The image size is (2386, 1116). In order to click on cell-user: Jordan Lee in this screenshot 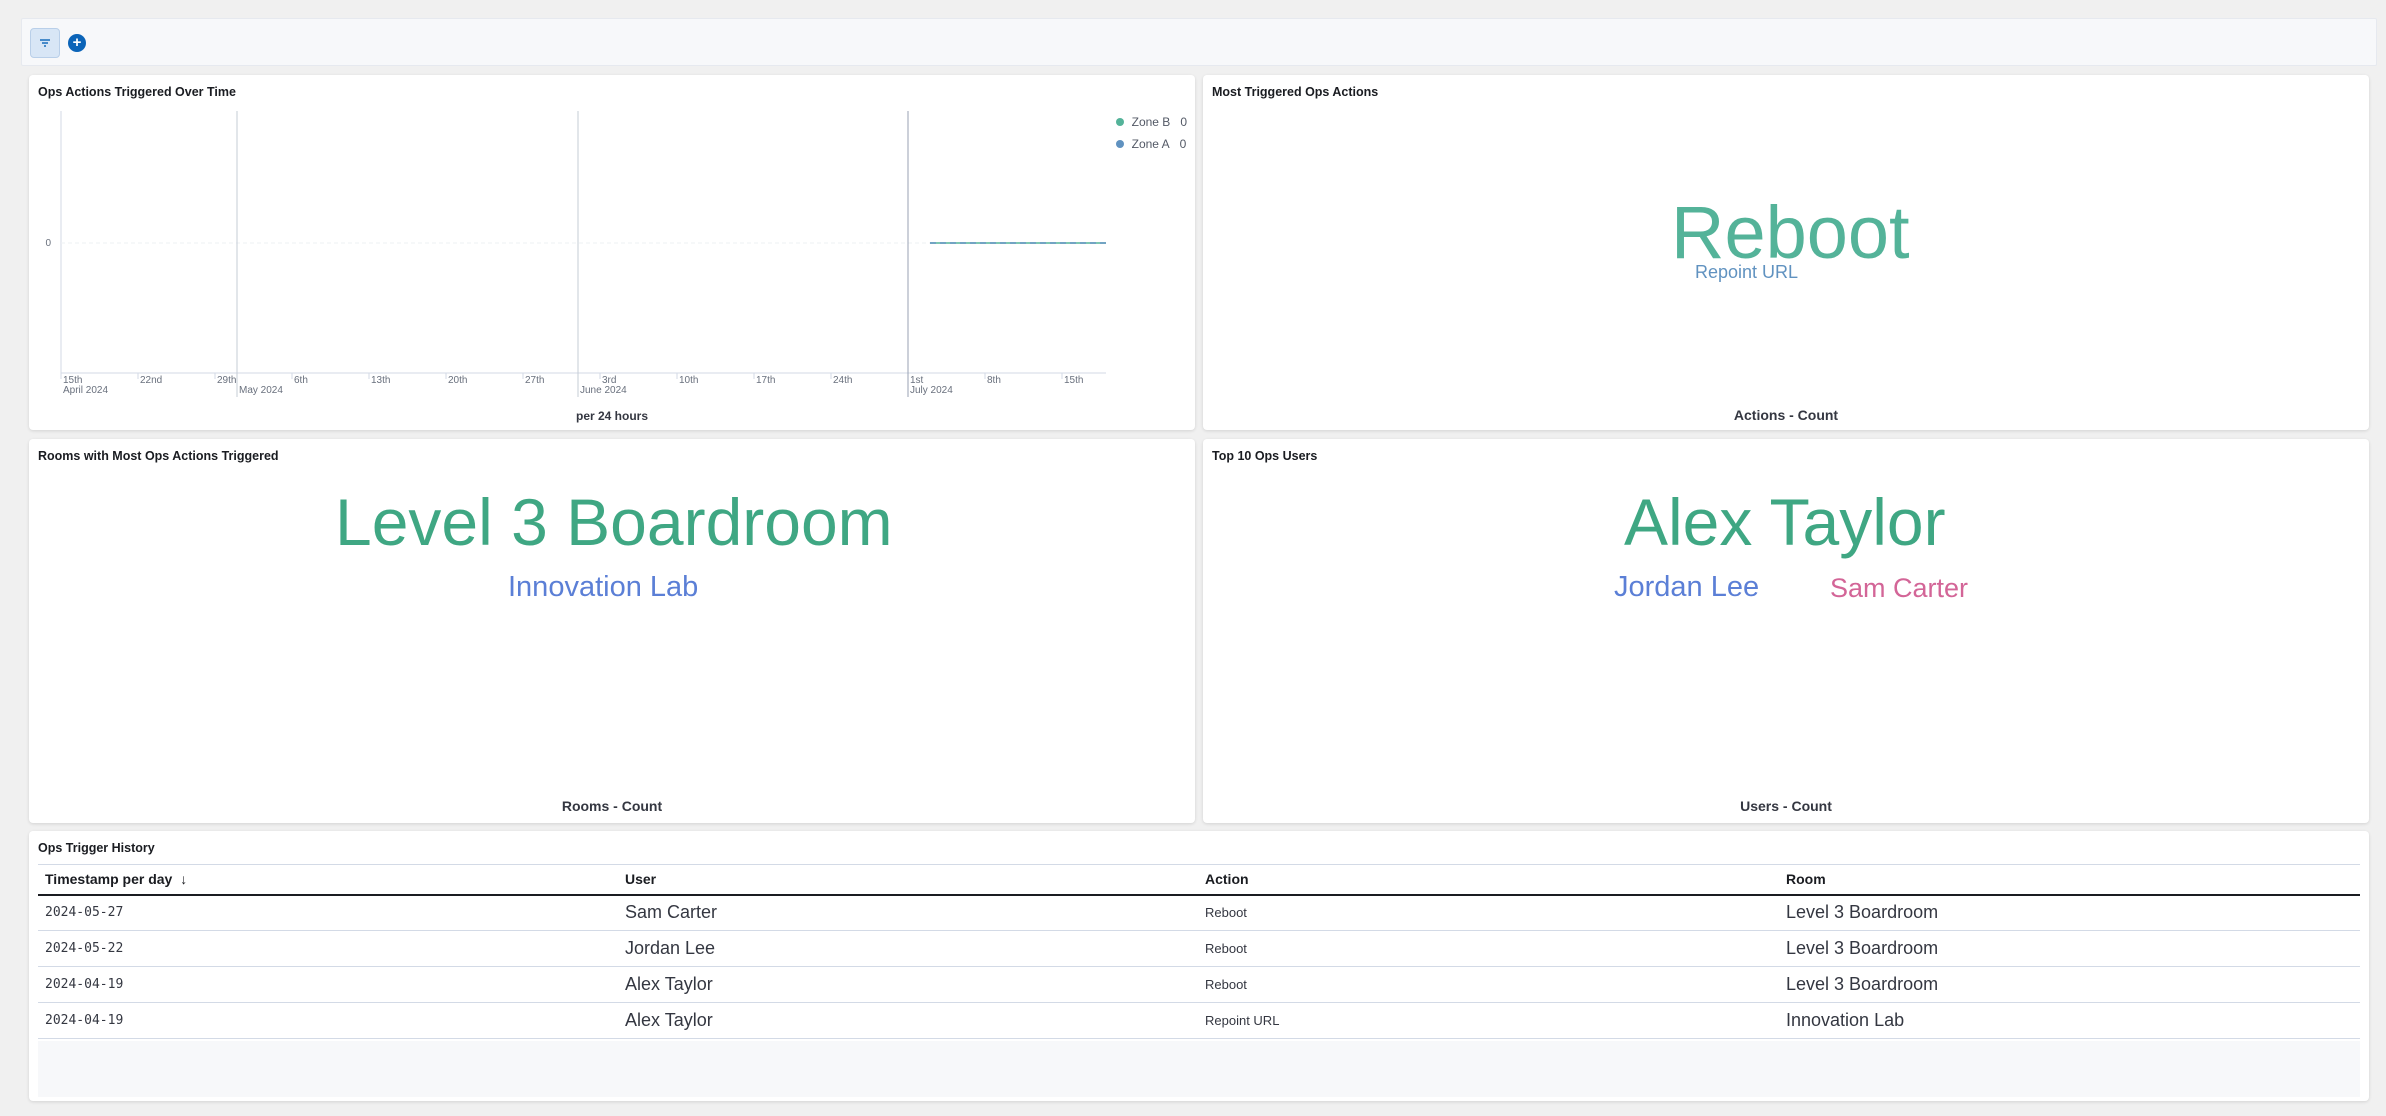, I will do `click(908, 948)`.